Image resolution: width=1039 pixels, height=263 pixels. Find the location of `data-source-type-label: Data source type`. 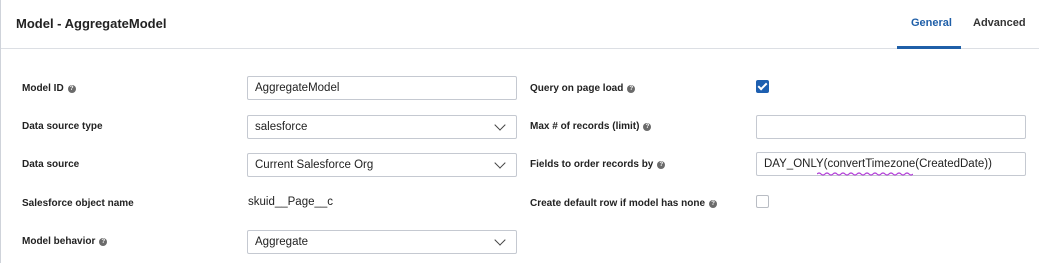

data-source-type-label: Data source type is located at coordinates (62, 126).